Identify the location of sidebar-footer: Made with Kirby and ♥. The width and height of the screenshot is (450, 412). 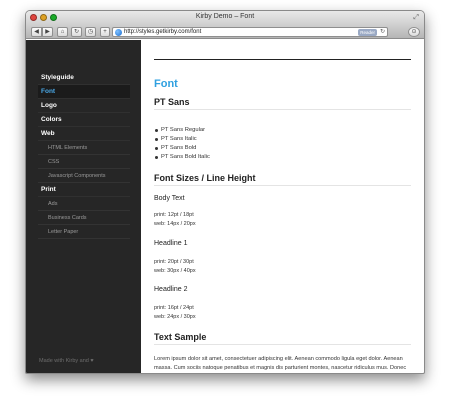
(66, 361).